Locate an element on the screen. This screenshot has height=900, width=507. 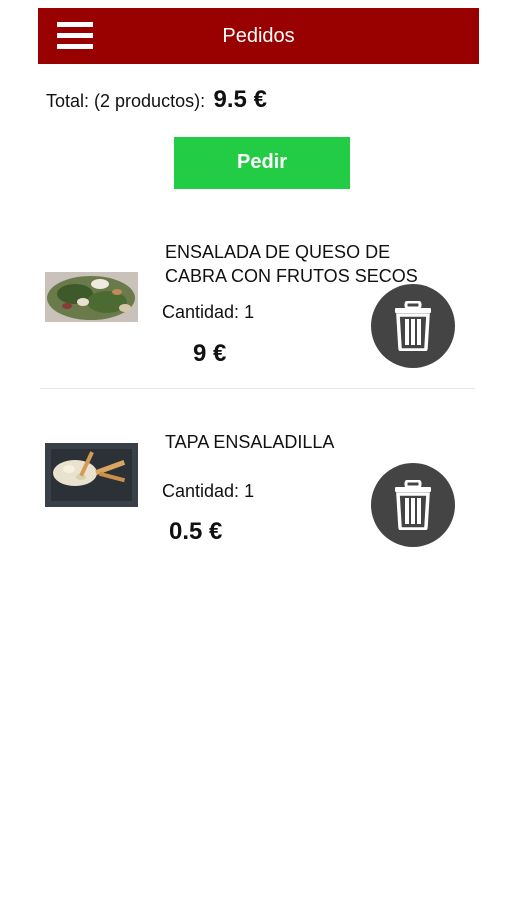
salad-photo is located at coordinates (91, 297).